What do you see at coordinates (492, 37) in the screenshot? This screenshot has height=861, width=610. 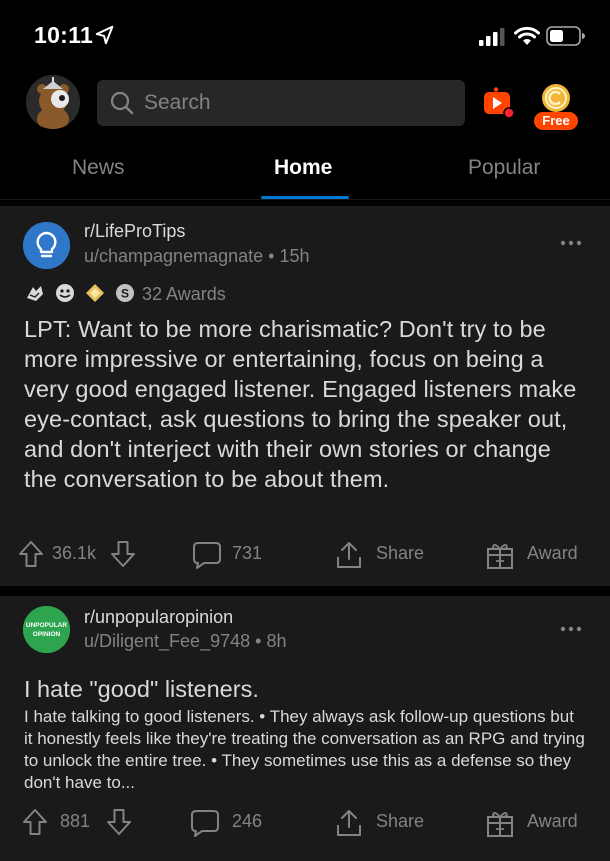 I see `signal-icon` at bounding box center [492, 37].